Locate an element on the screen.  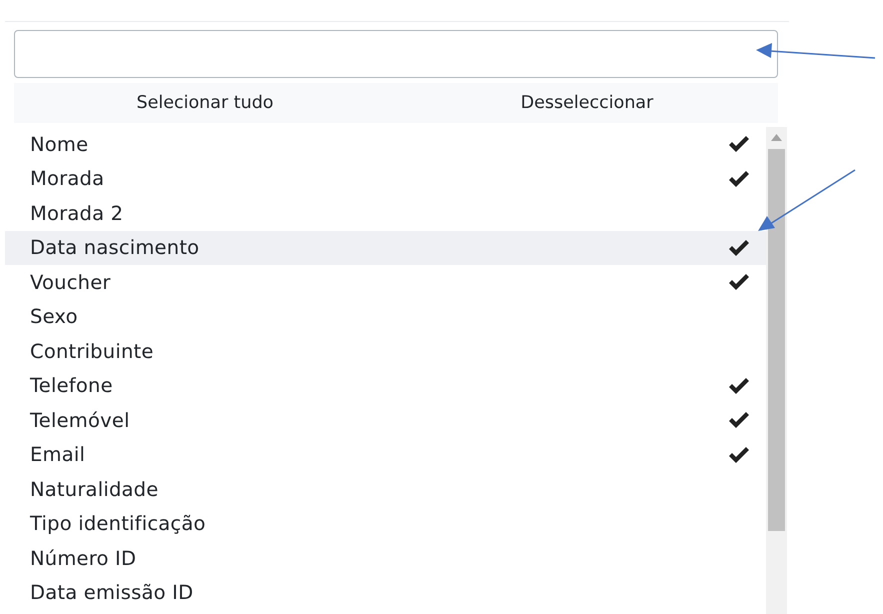
list-row: Contribuinte is located at coordinates (385, 351).